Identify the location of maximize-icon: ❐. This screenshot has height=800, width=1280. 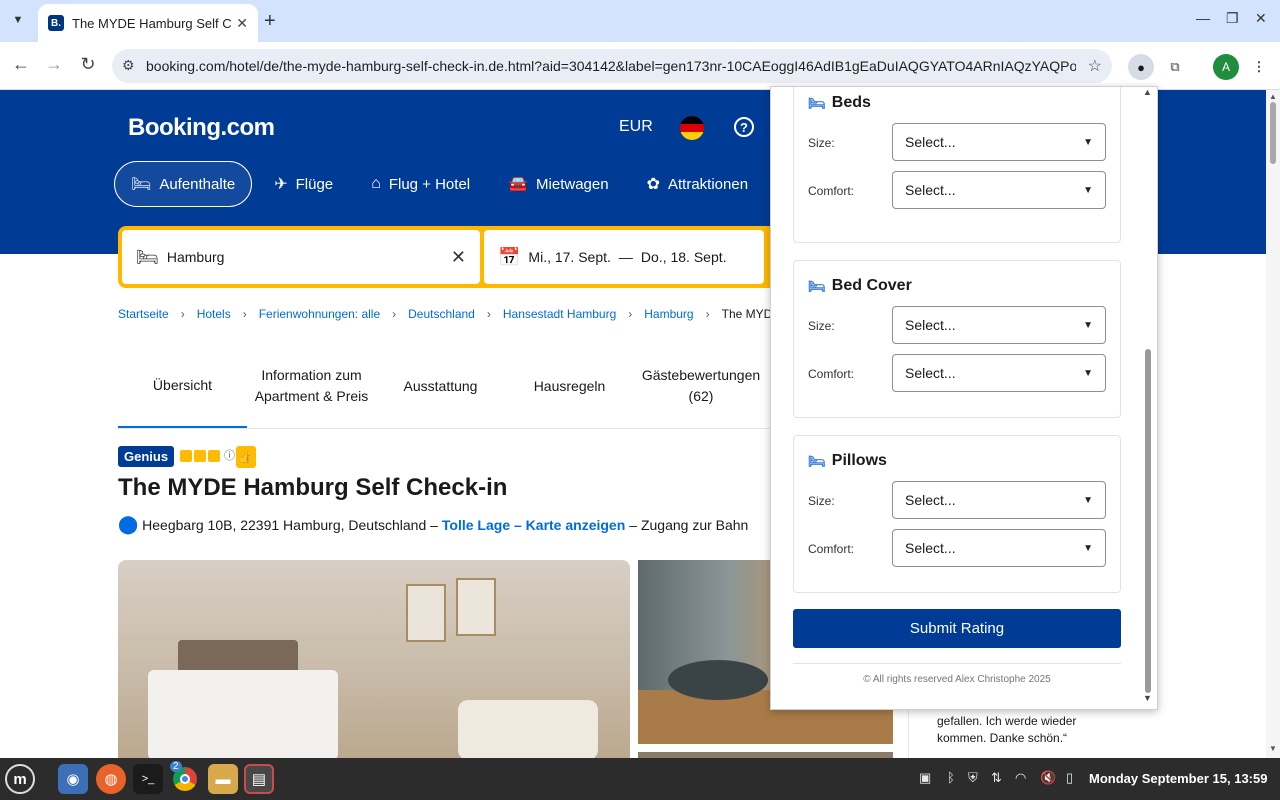
(1232, 18).